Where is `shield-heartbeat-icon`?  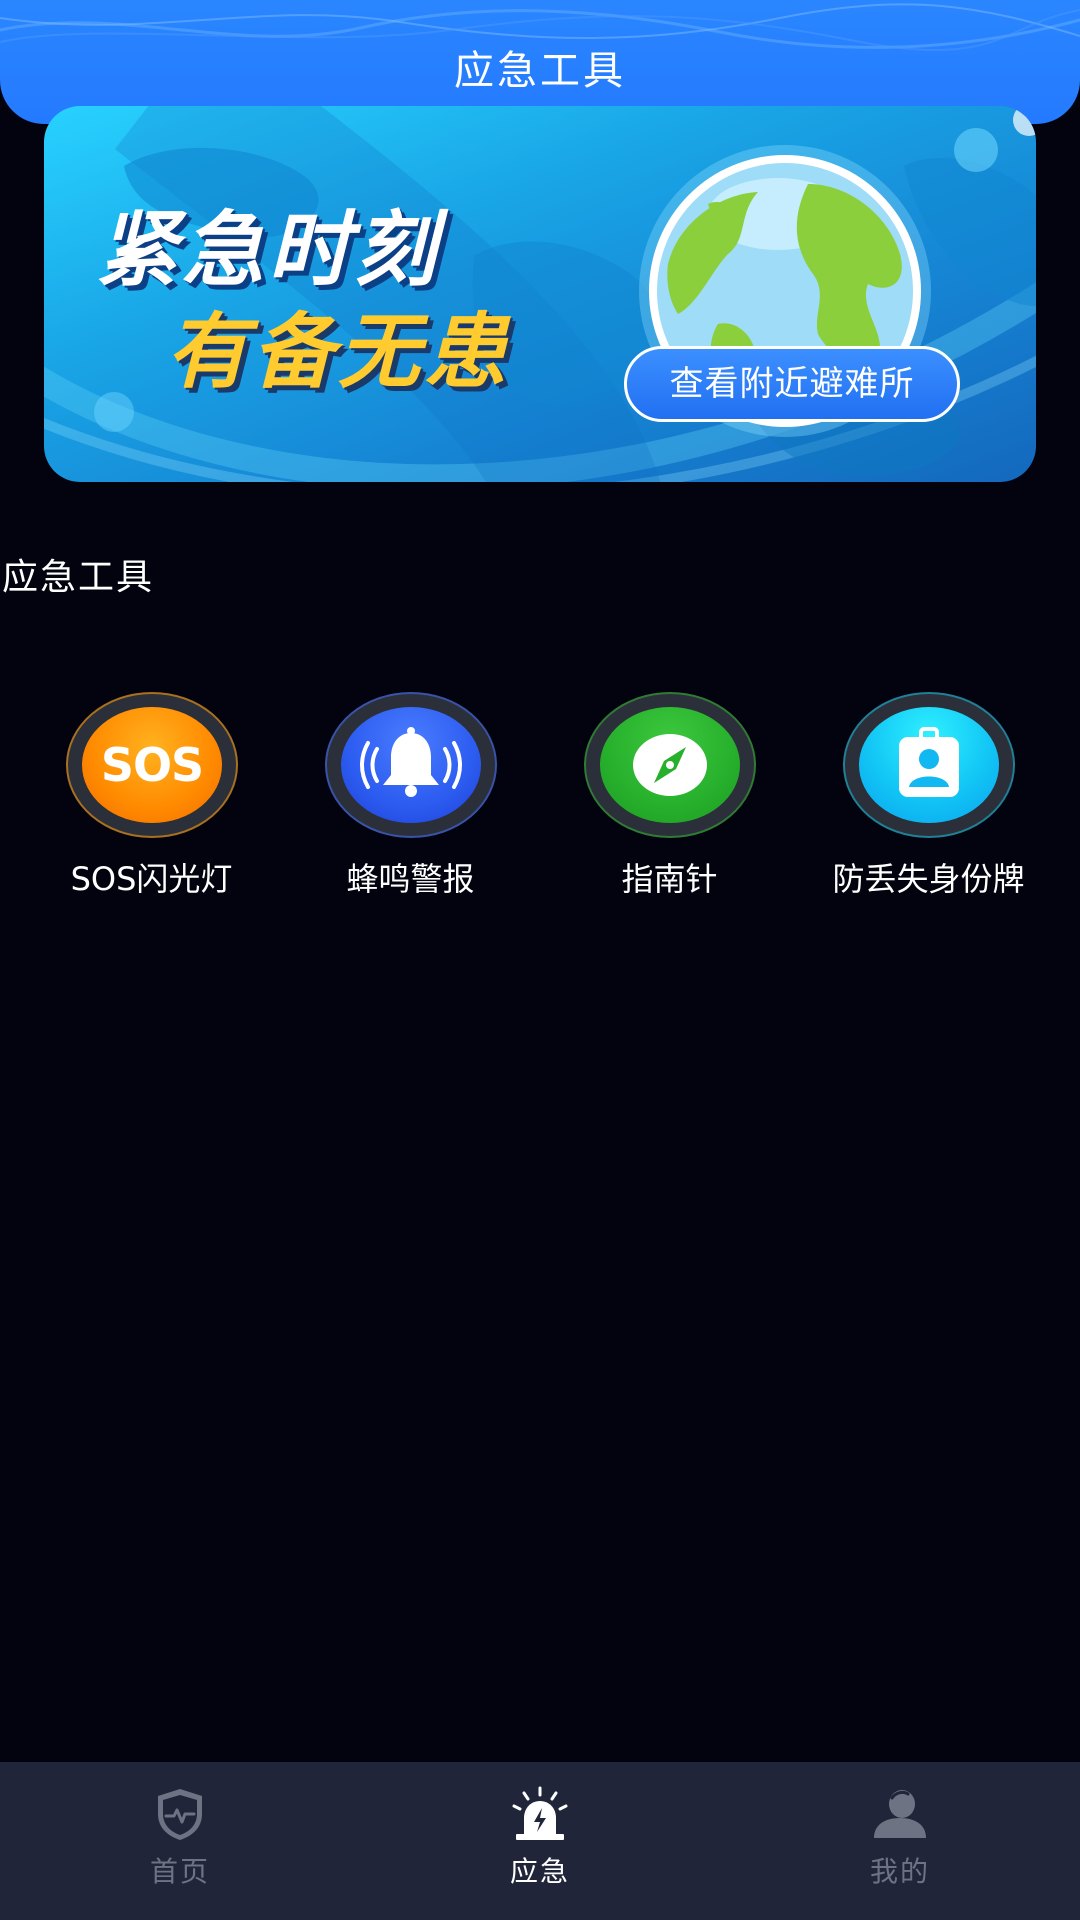
shield-heartbeat-icon is located at coordinates (180, 1814).